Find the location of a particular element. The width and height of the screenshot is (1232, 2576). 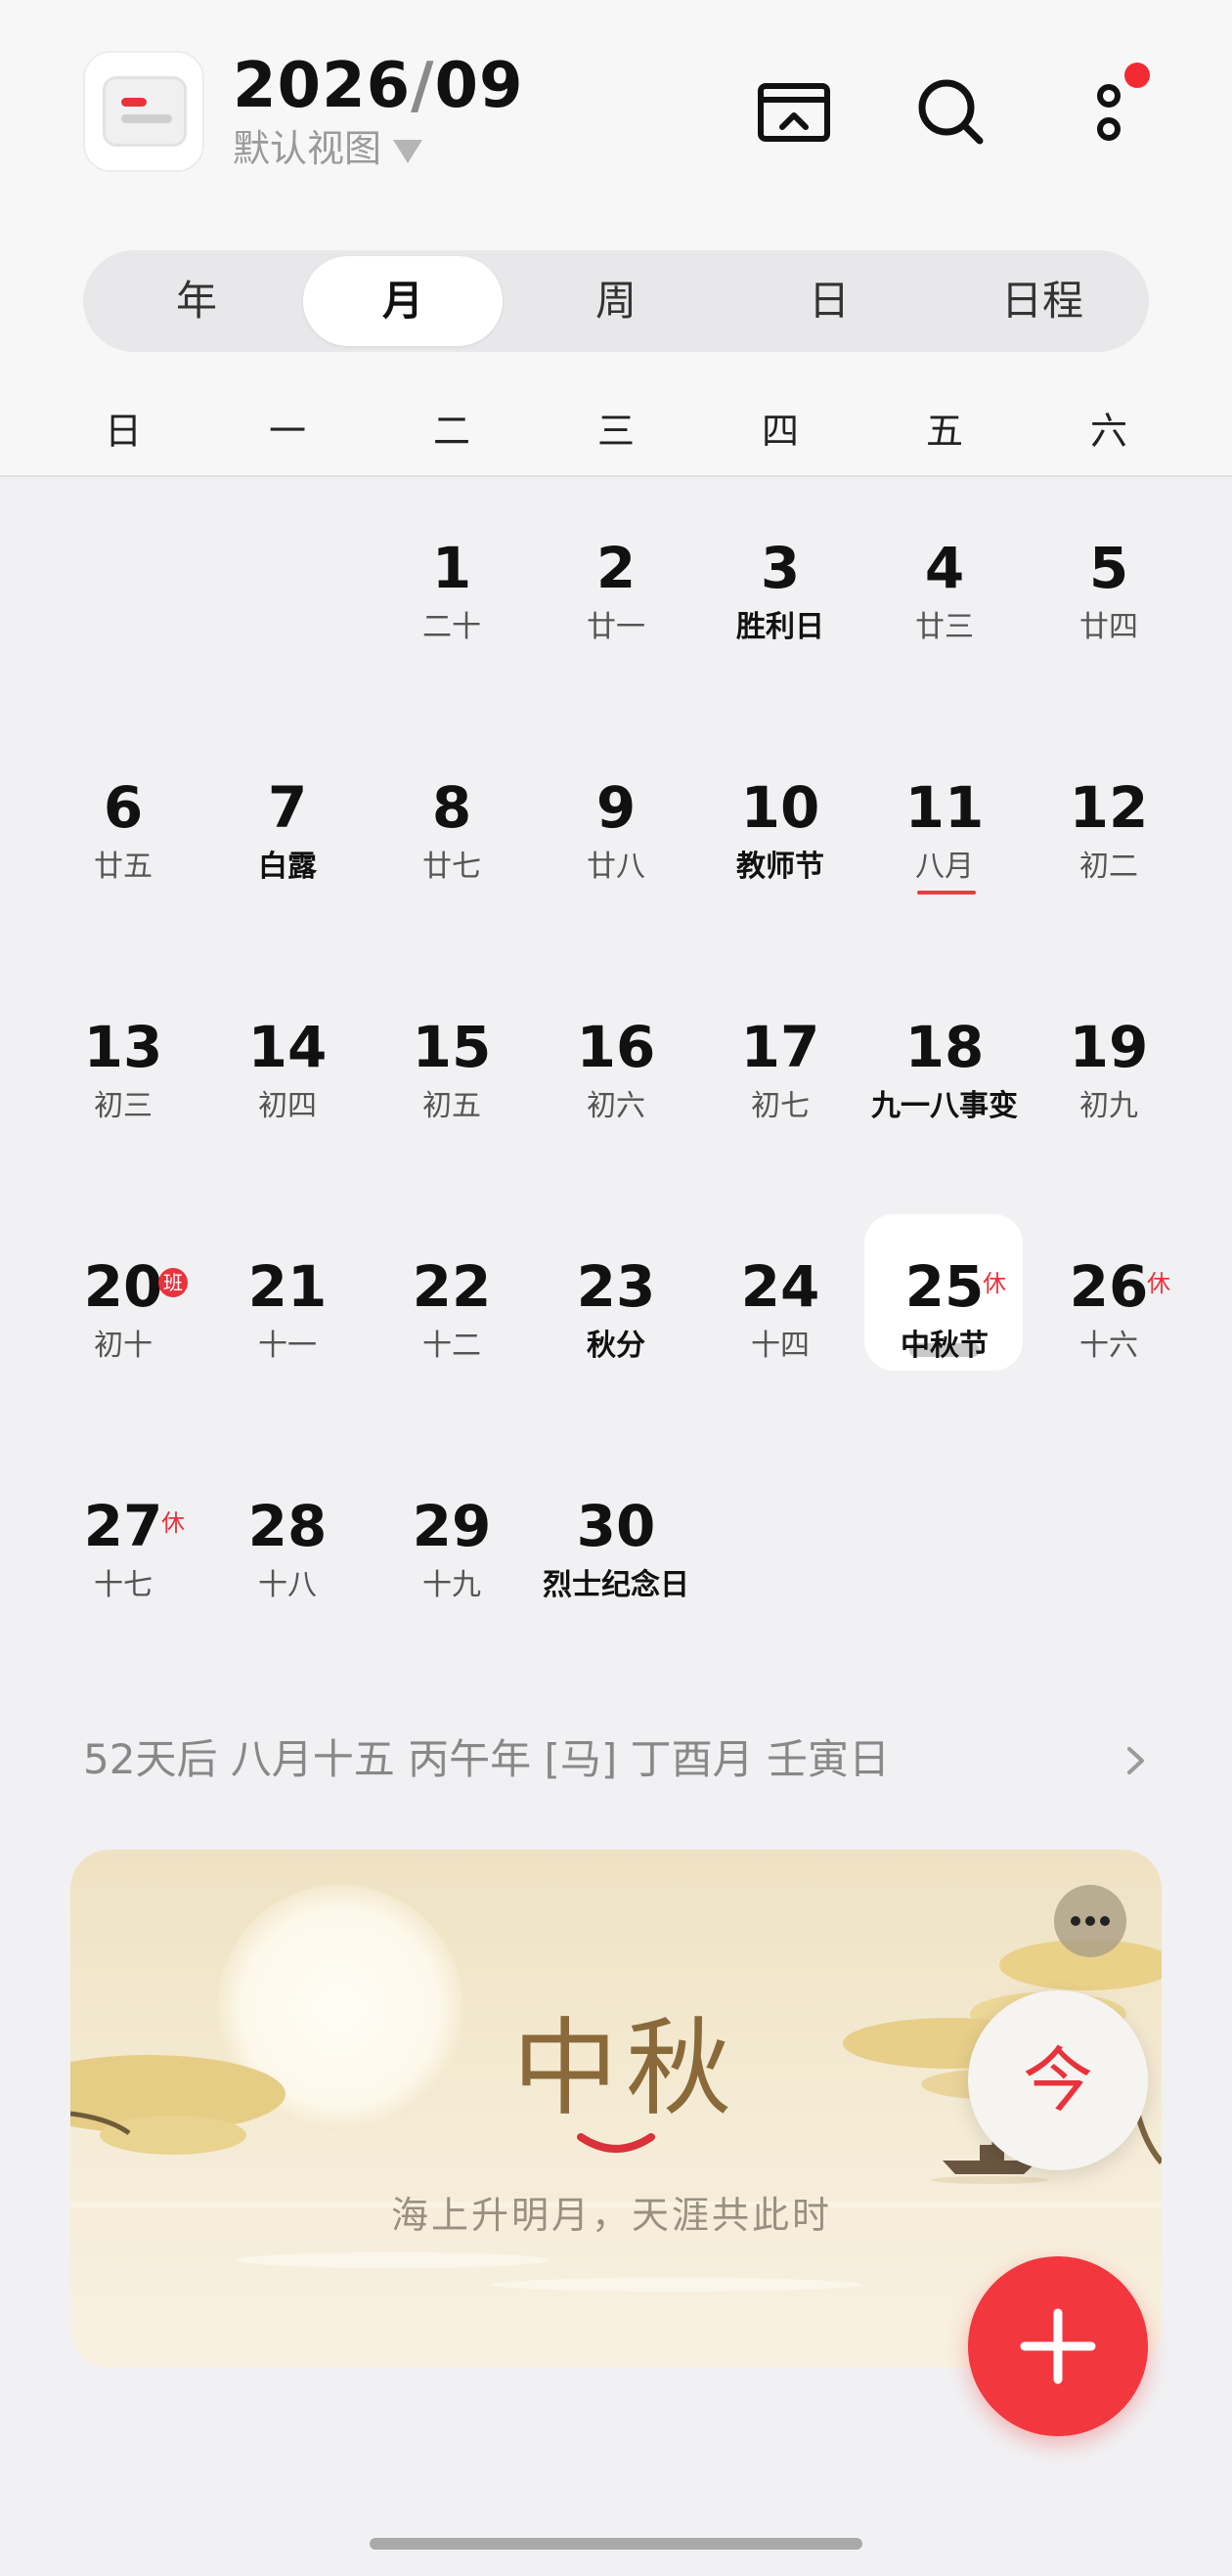

weekday-sun: 日 is located at coordinates (123, 431).